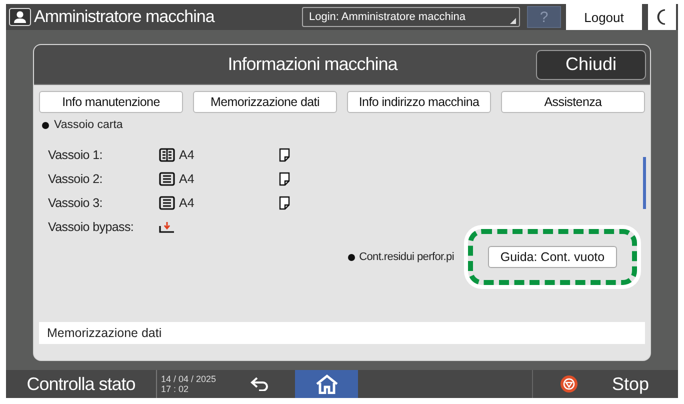 The image size is (684, 404). Describe the element at coordinates (88, 125) in the screenshot. I see `section-heading: Vassoio carta` at that location.